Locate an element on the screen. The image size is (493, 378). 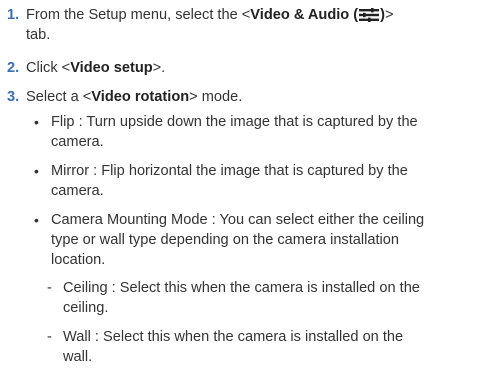
step-2: 2. Click <Video setup>. is located at coordinates (246, 66).